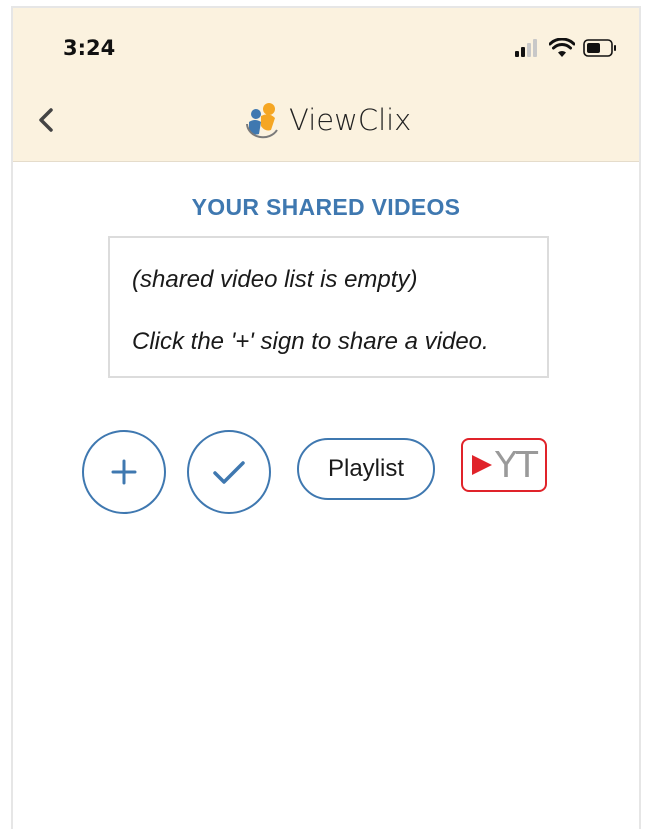 The width and height of the screenshot is (647, 829). I want to click on viewclix-logo: ViewClix, so click(327, 120).